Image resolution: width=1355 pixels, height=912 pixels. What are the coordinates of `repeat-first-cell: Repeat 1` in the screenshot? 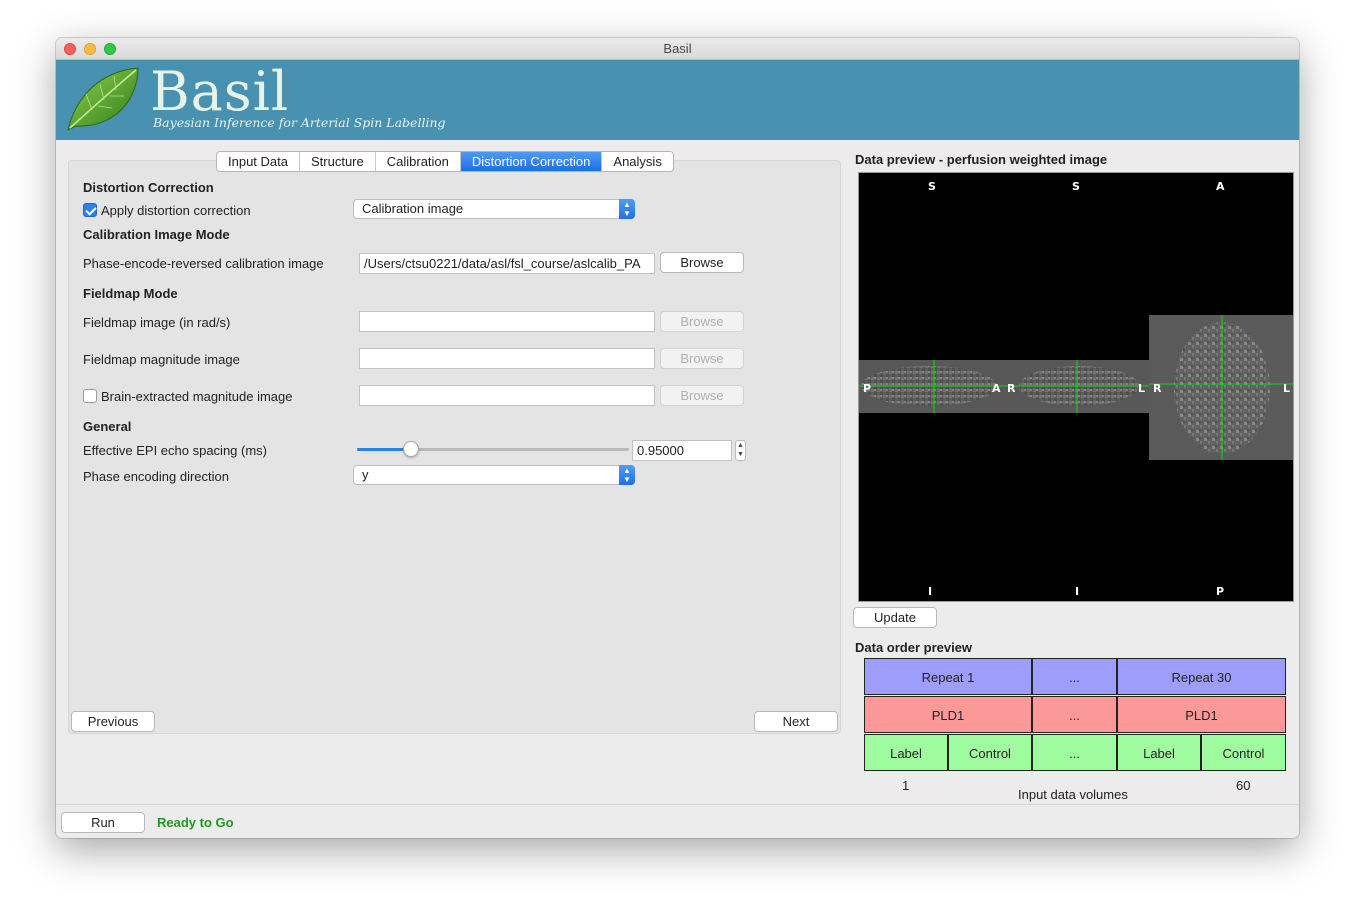 It's located at (948, 676).